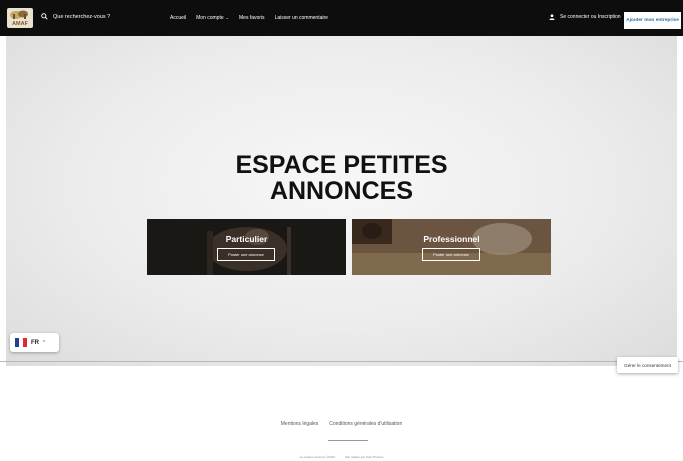  I want to click on post-ad-button-professionnel: Poster une annonce, so click(451, 254).